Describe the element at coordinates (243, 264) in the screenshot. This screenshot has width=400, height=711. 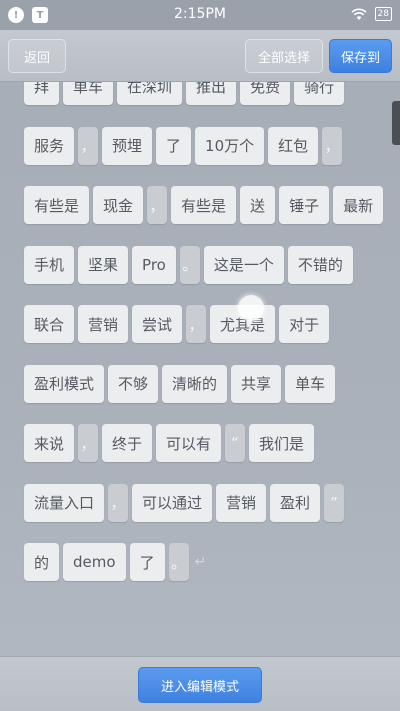
I see `word-chip: 这是一个` at that location.